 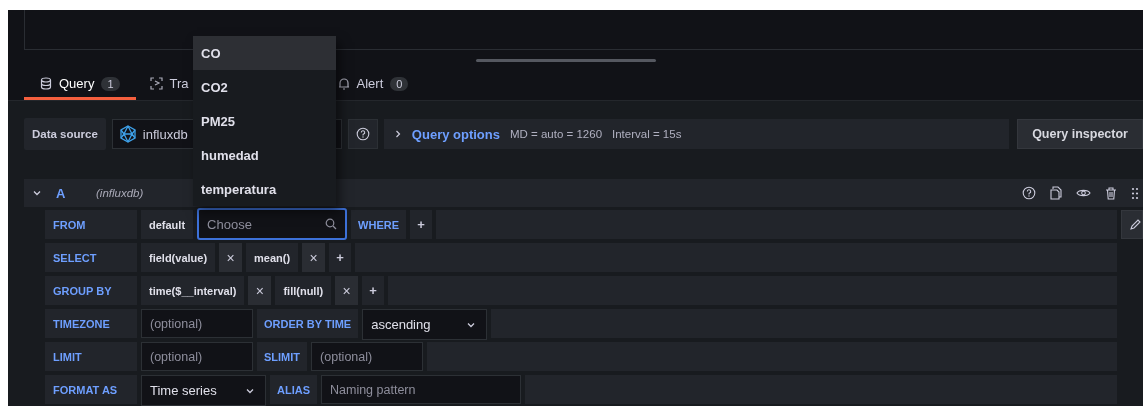 What do you see at coordinates (120, 193) in the screenshot?
I see `query-datasource: (influxdb)` at bounding box center [120, 193].